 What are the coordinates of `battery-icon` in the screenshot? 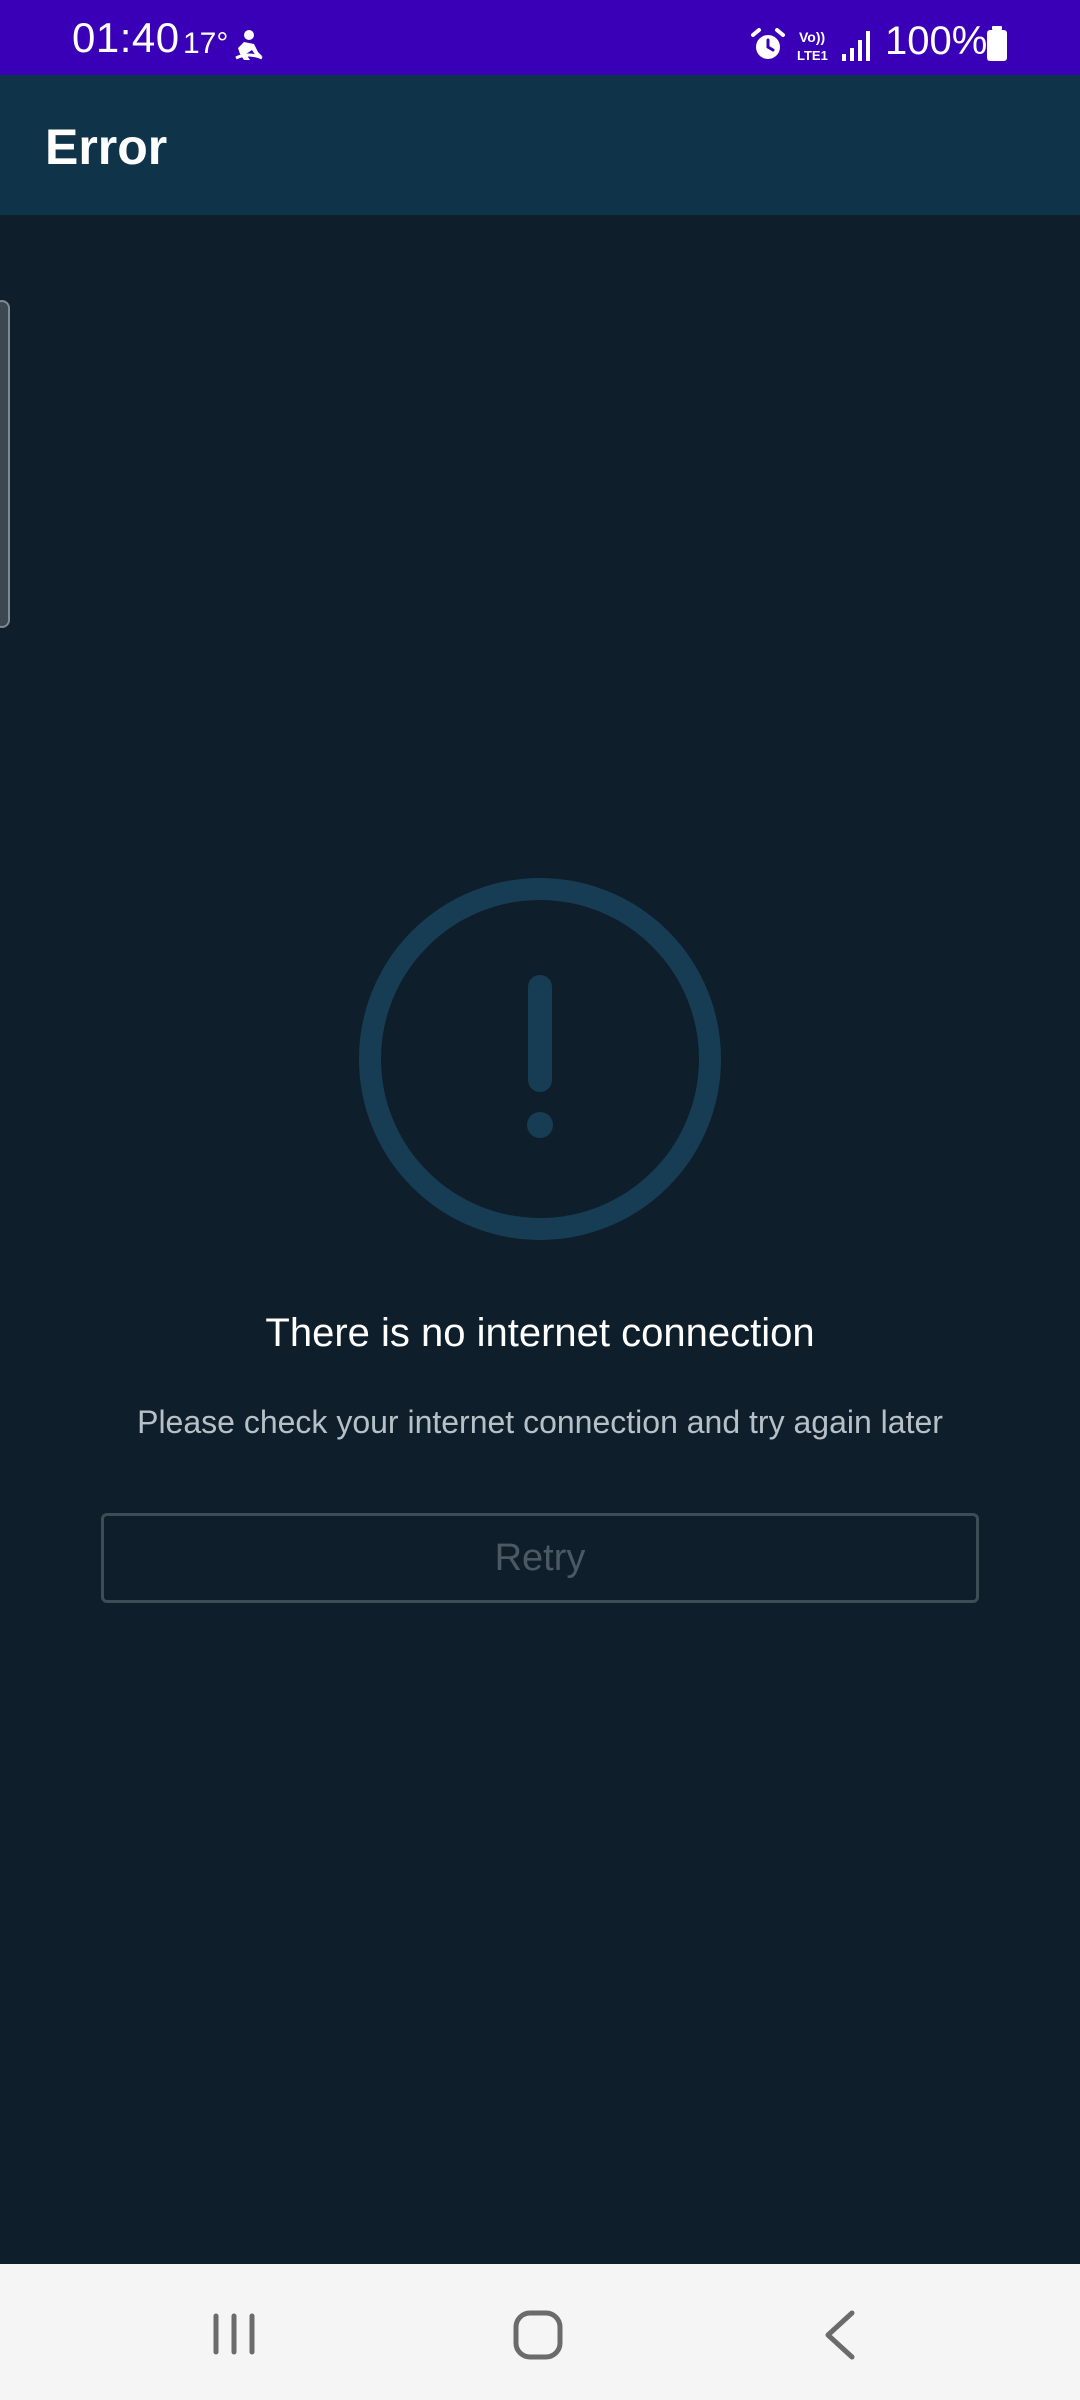 It's located at (997, 43).